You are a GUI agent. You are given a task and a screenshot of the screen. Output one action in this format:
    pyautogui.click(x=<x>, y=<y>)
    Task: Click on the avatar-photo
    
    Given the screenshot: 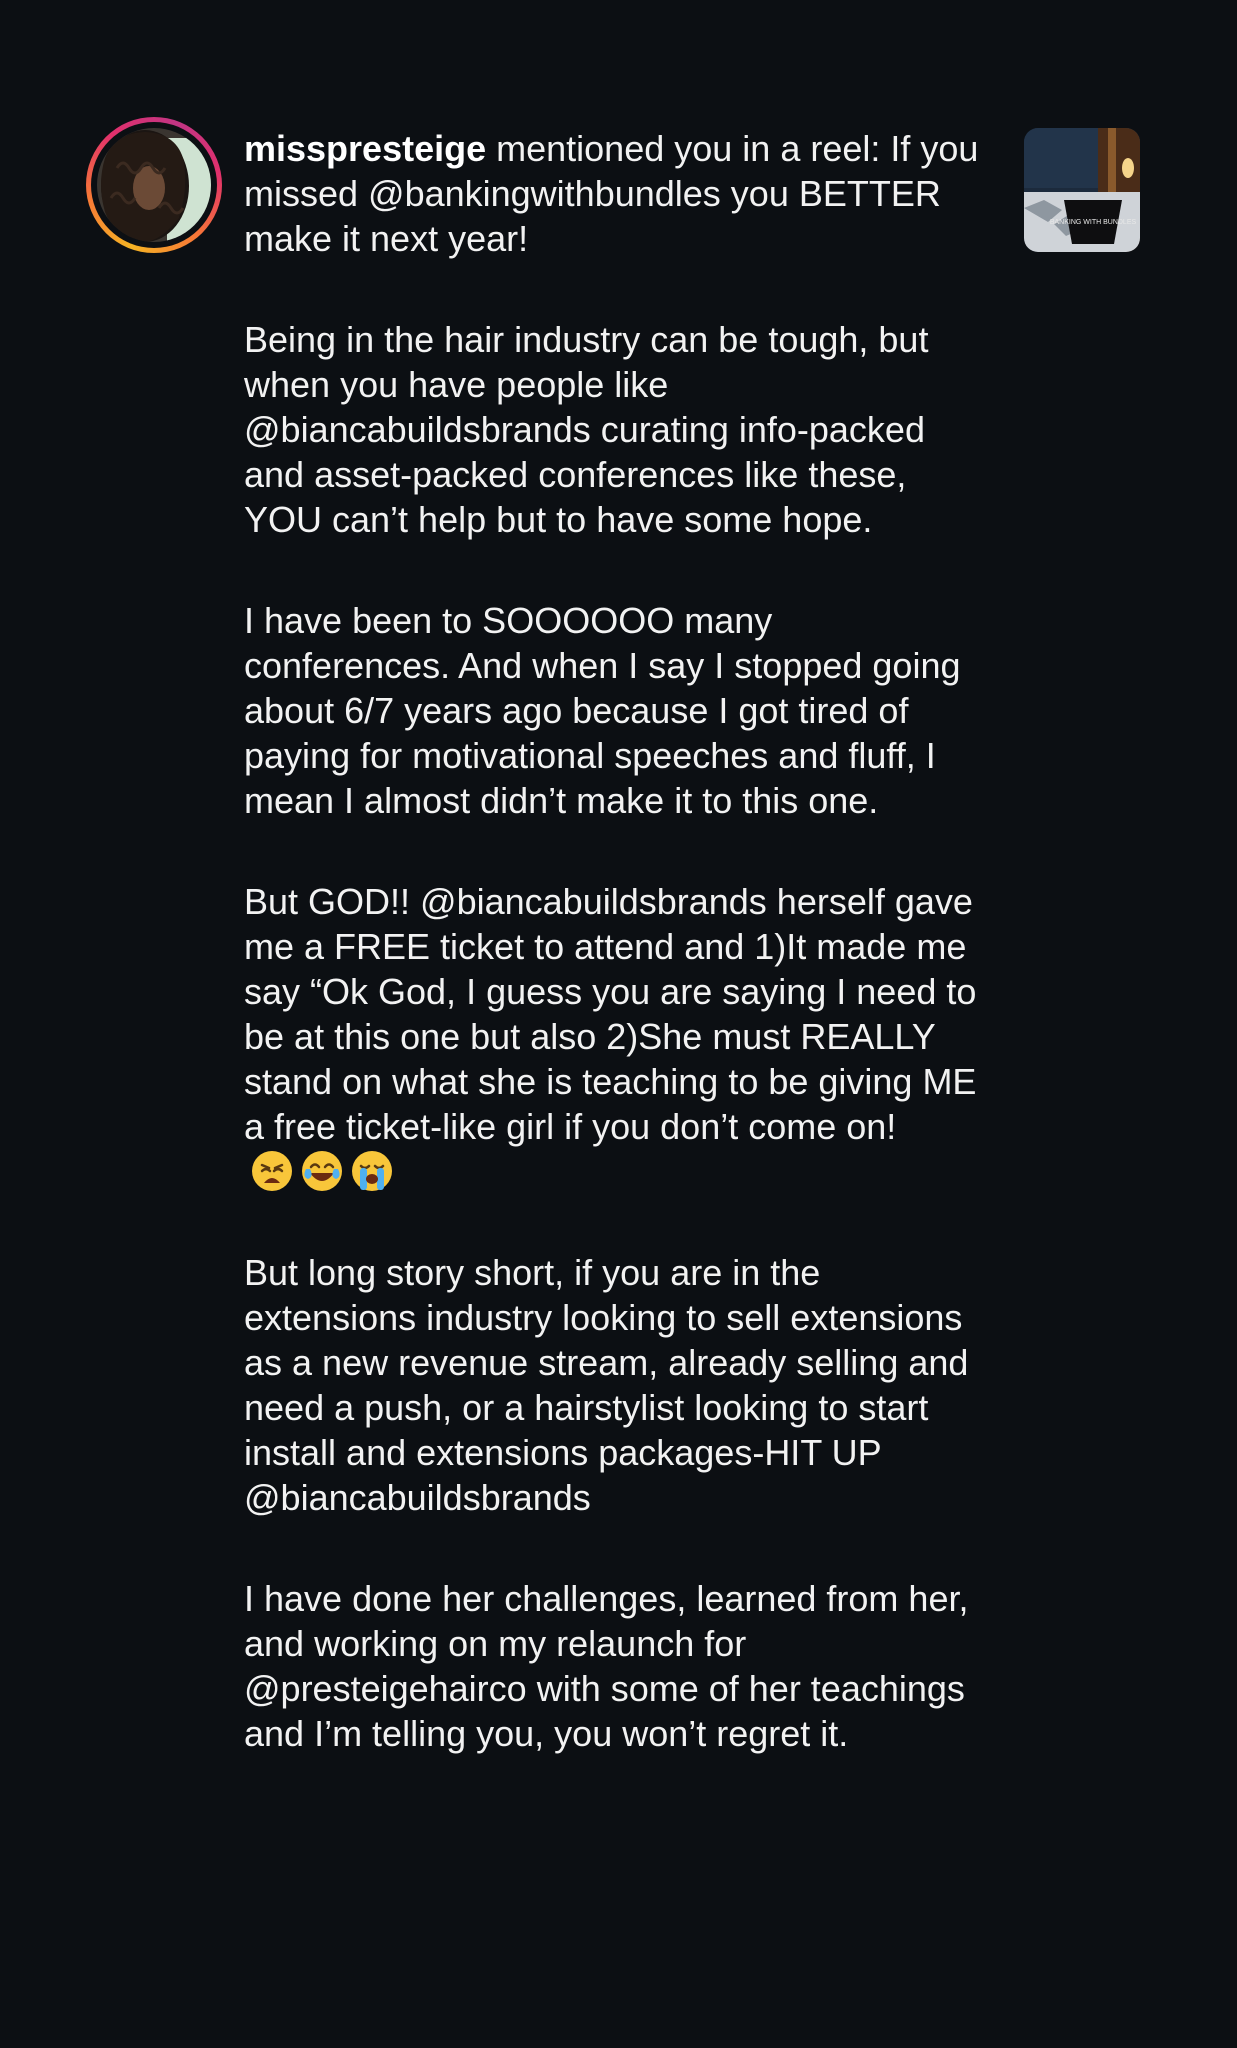 What is the action you would take?
    pyautogui.click(x=154, y=185)
    